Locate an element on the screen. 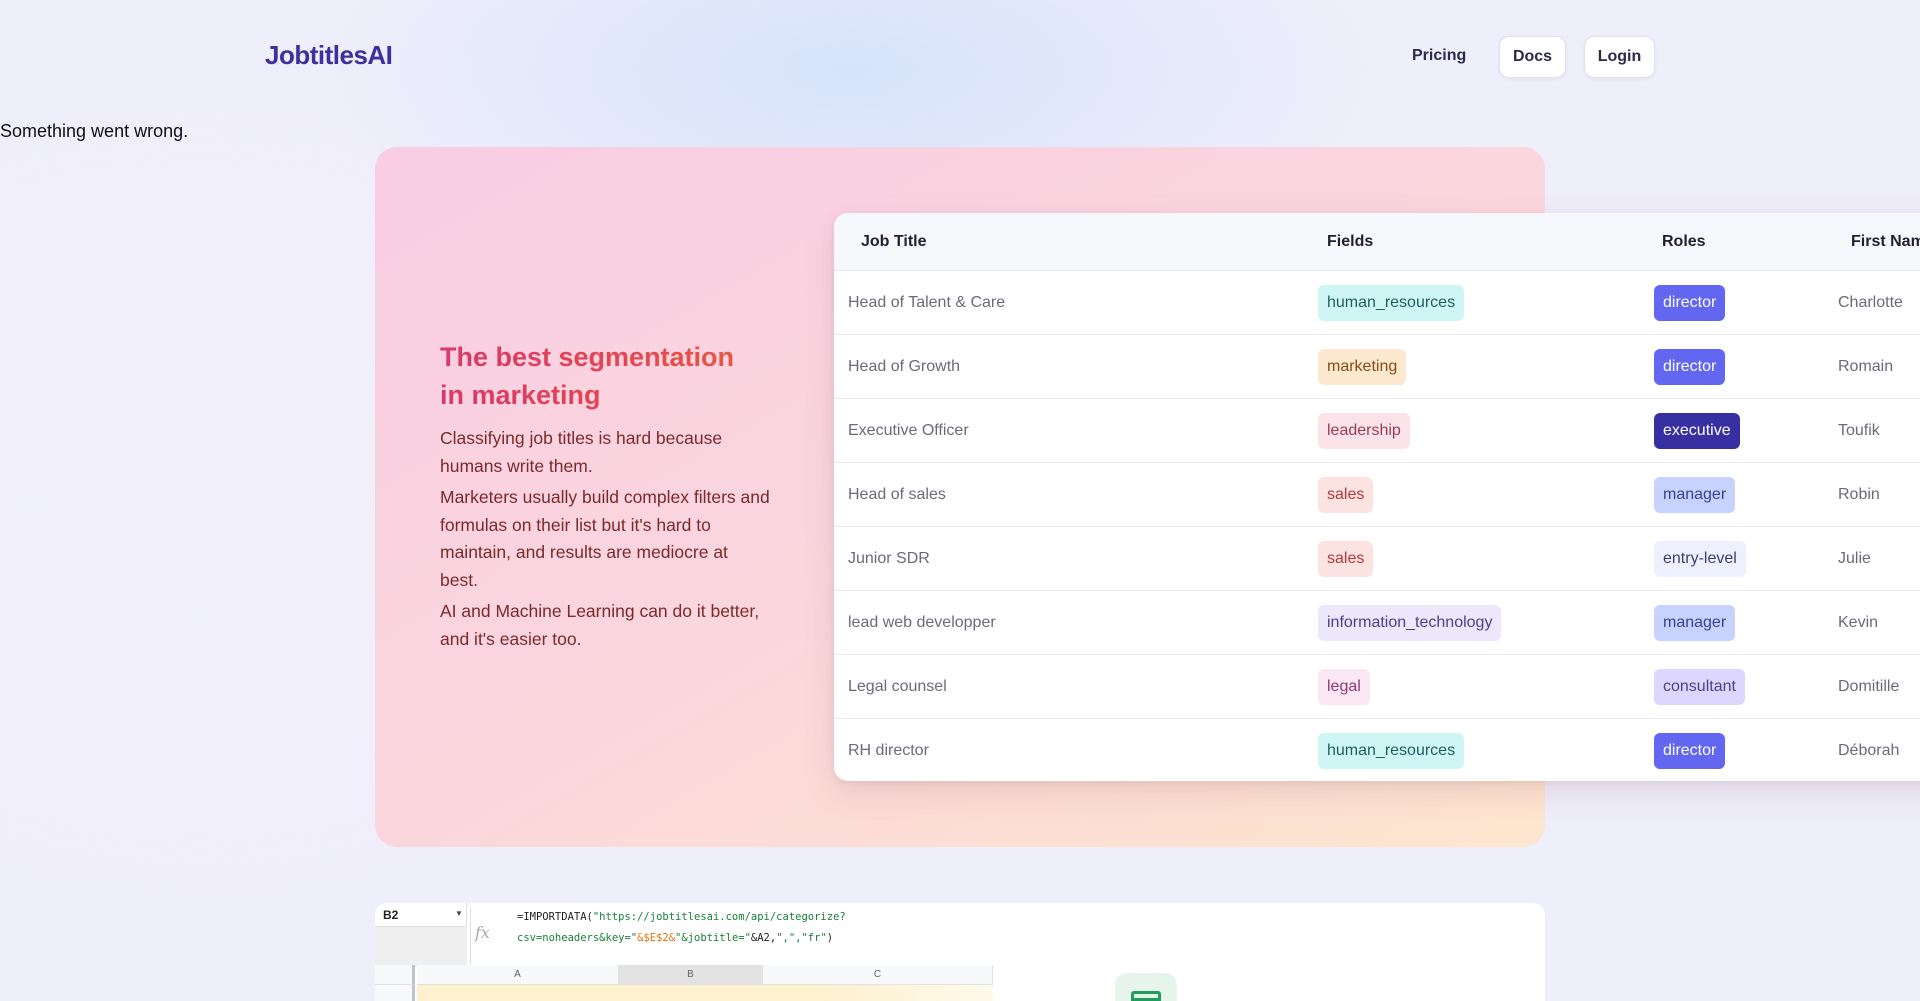 The height and width of the screenshot is (1001, 1920). field-badge: information_technology is located at coordinates (1410, 623).